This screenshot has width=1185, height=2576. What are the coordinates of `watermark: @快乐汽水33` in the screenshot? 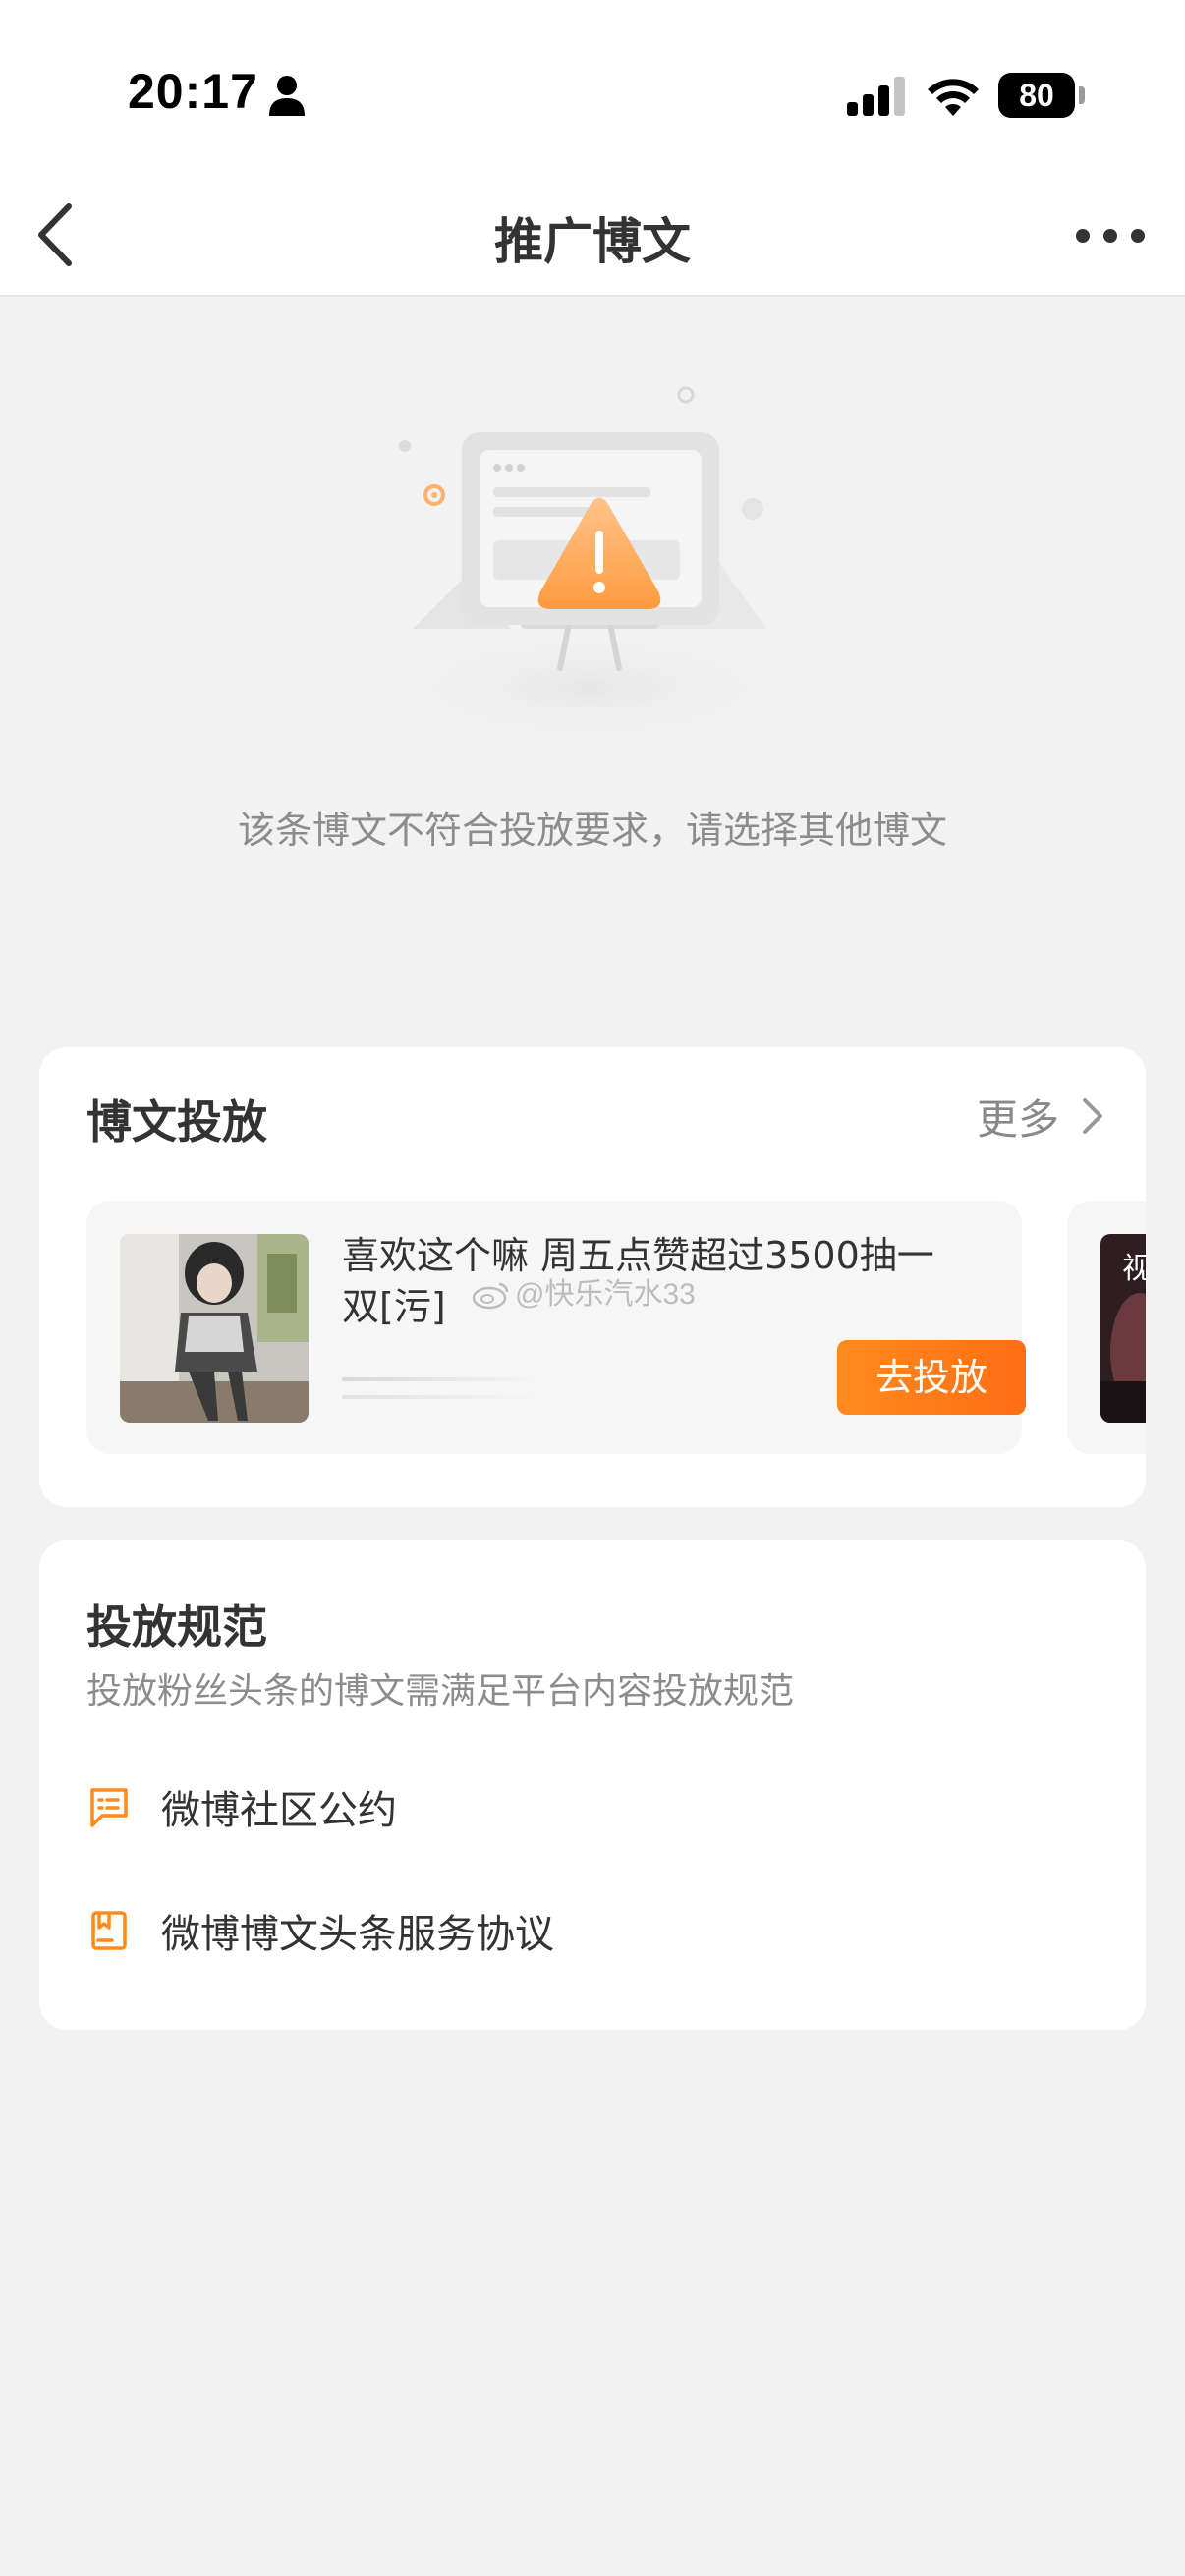 It's located at (584, 1291).